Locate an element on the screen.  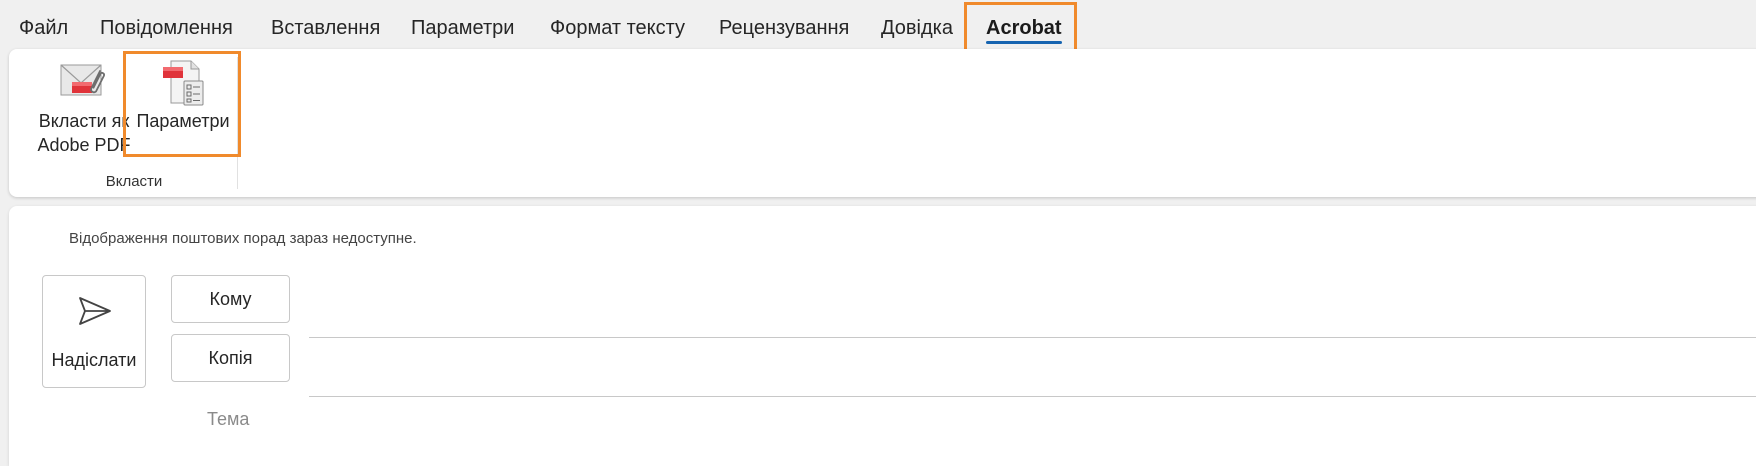
tab-insert: Вставлення is located at coordinates (325, 28).